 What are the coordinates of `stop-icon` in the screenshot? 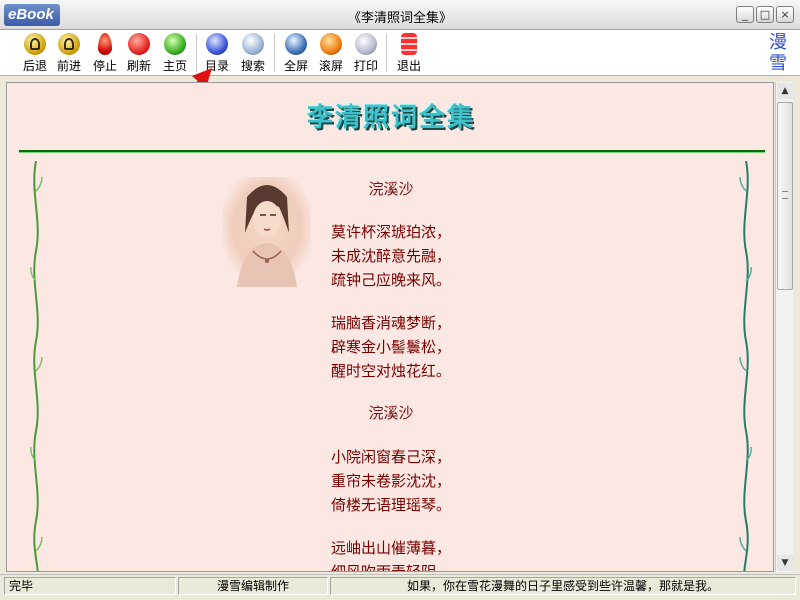 It's located at (105, 44).